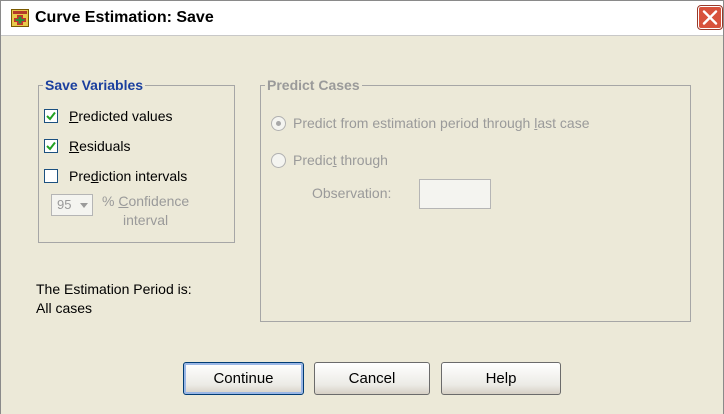 This screenshot has height=414, width=724. Describe the element at coordinates (94, 85) in the screenshot. I see `save-variables-legend: Save Variables` at that location.